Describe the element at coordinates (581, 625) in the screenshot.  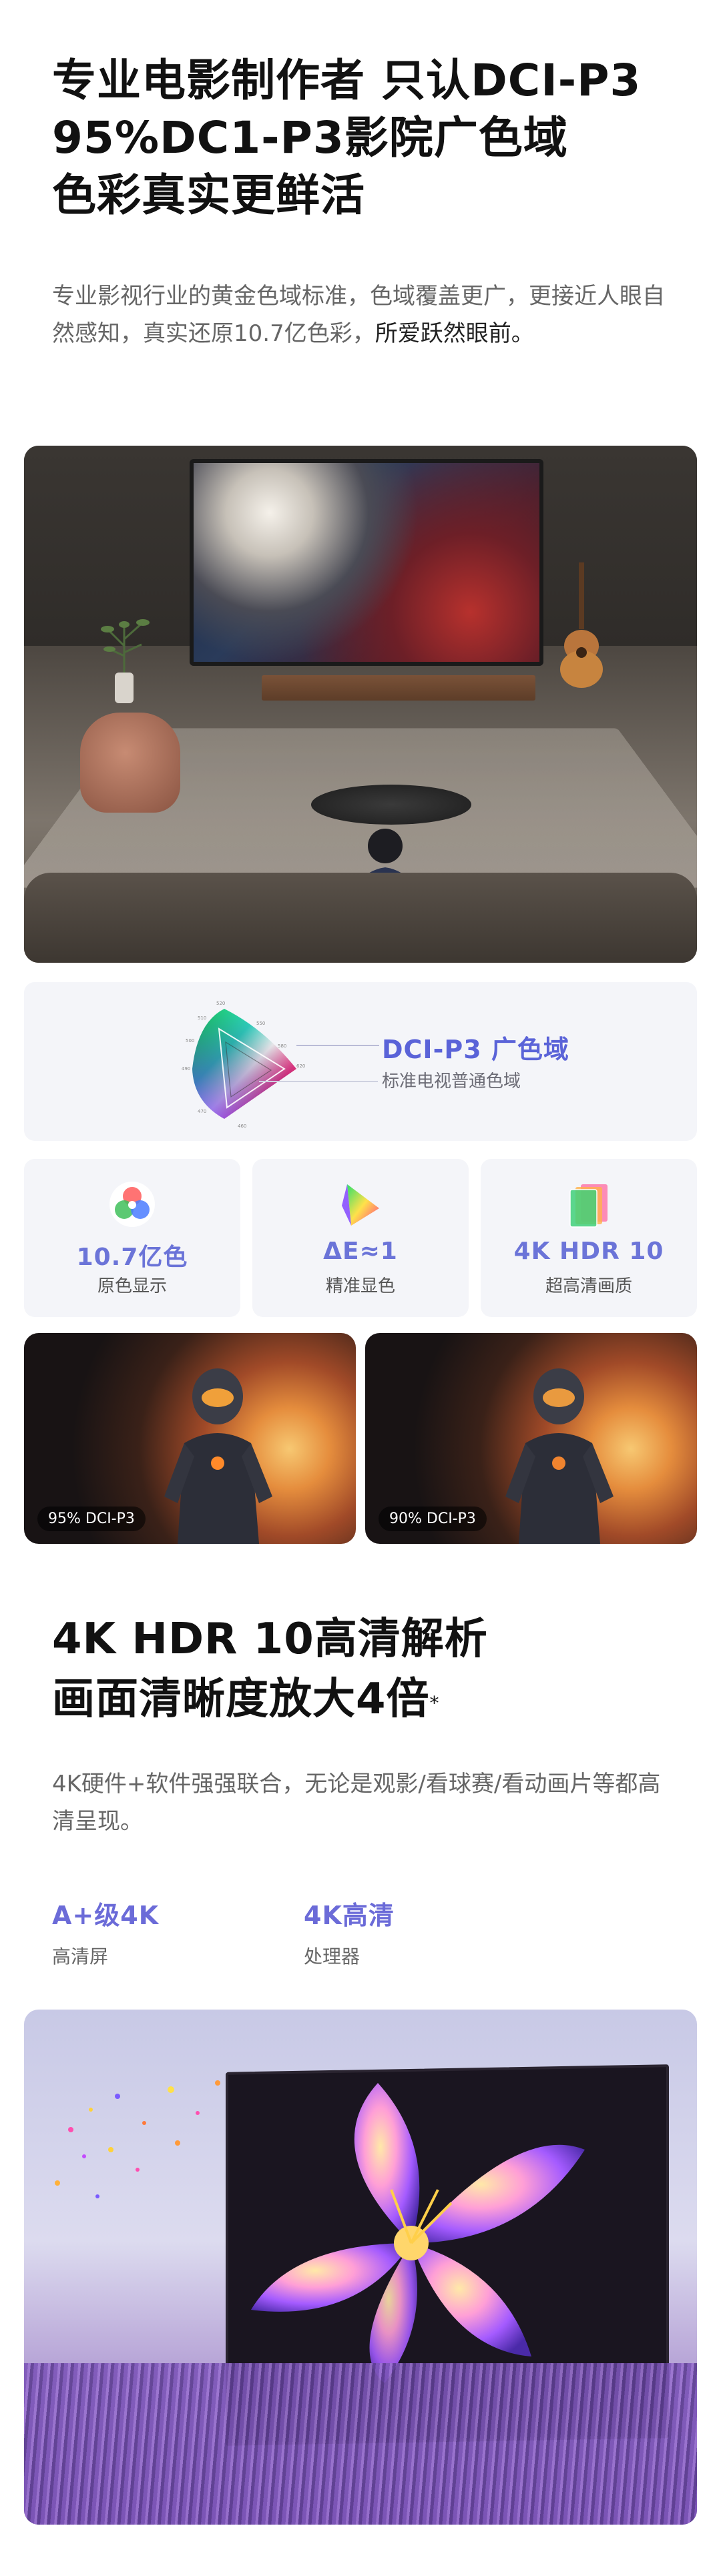
I see `guitar-icon` at that location.